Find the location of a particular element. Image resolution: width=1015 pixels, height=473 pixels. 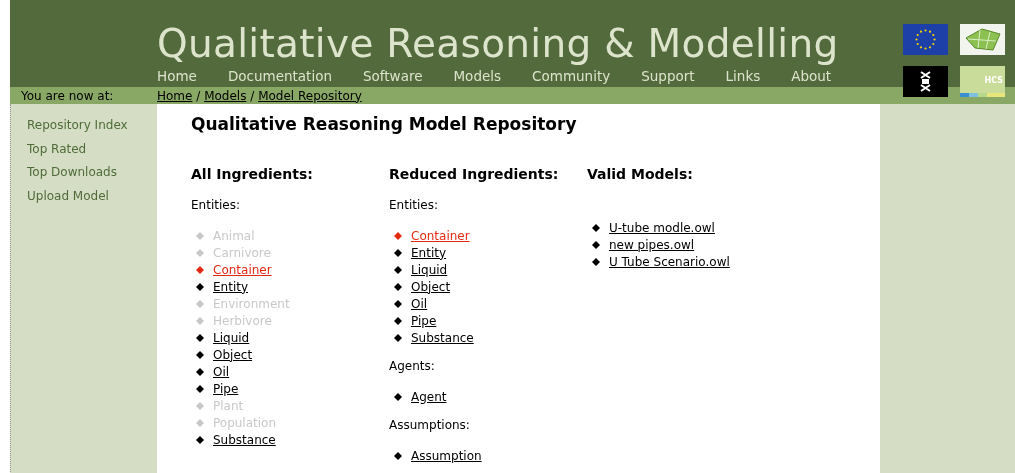

nav-link: Documentation is located at coordinates (279, 76).